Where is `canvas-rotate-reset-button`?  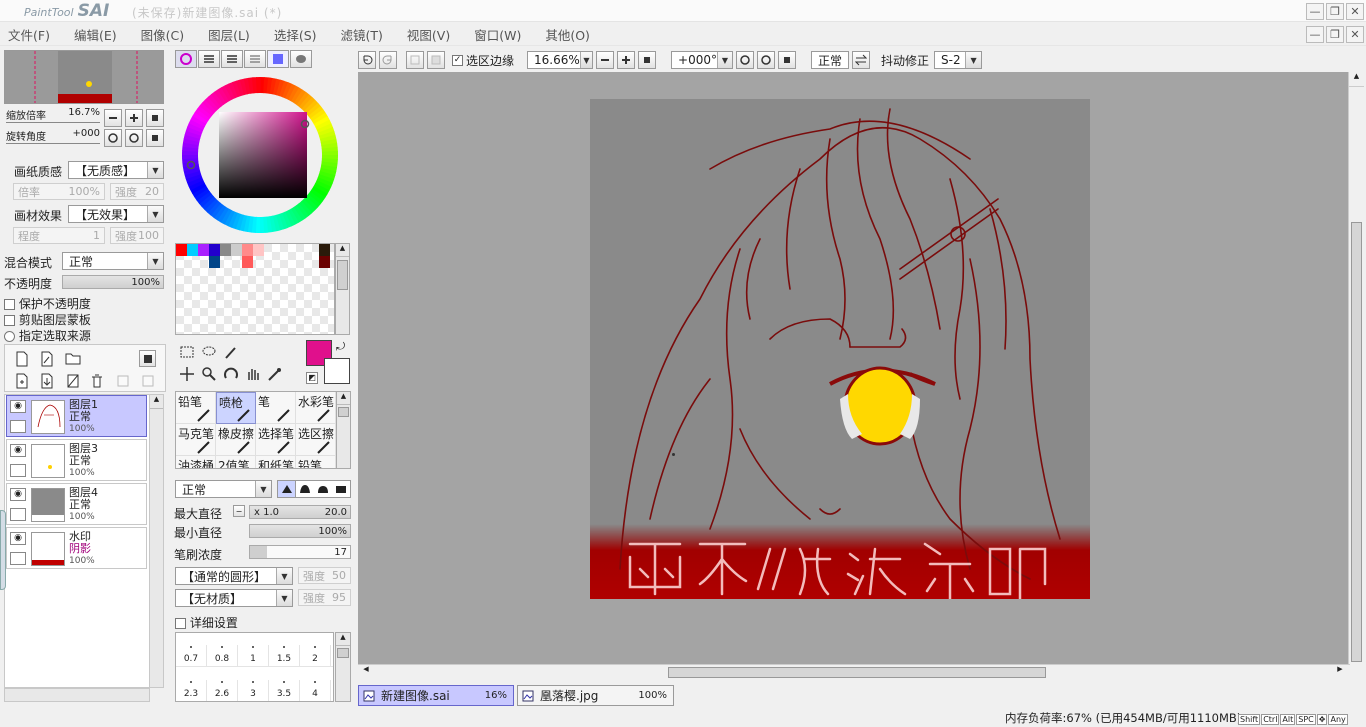 canvas-rotate-reset-button is located at coordinates (787, 60).